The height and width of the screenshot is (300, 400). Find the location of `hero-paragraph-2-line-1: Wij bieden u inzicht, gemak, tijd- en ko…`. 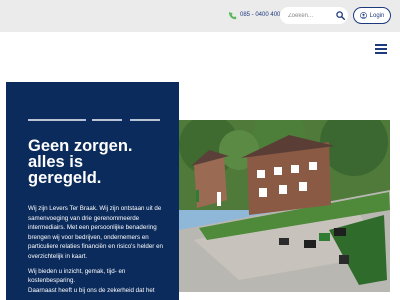

hero-paragraph-2-line-1: Wij bieden u inzicht, gemak, tijd- en ko… is located at coordinates (77, 276).